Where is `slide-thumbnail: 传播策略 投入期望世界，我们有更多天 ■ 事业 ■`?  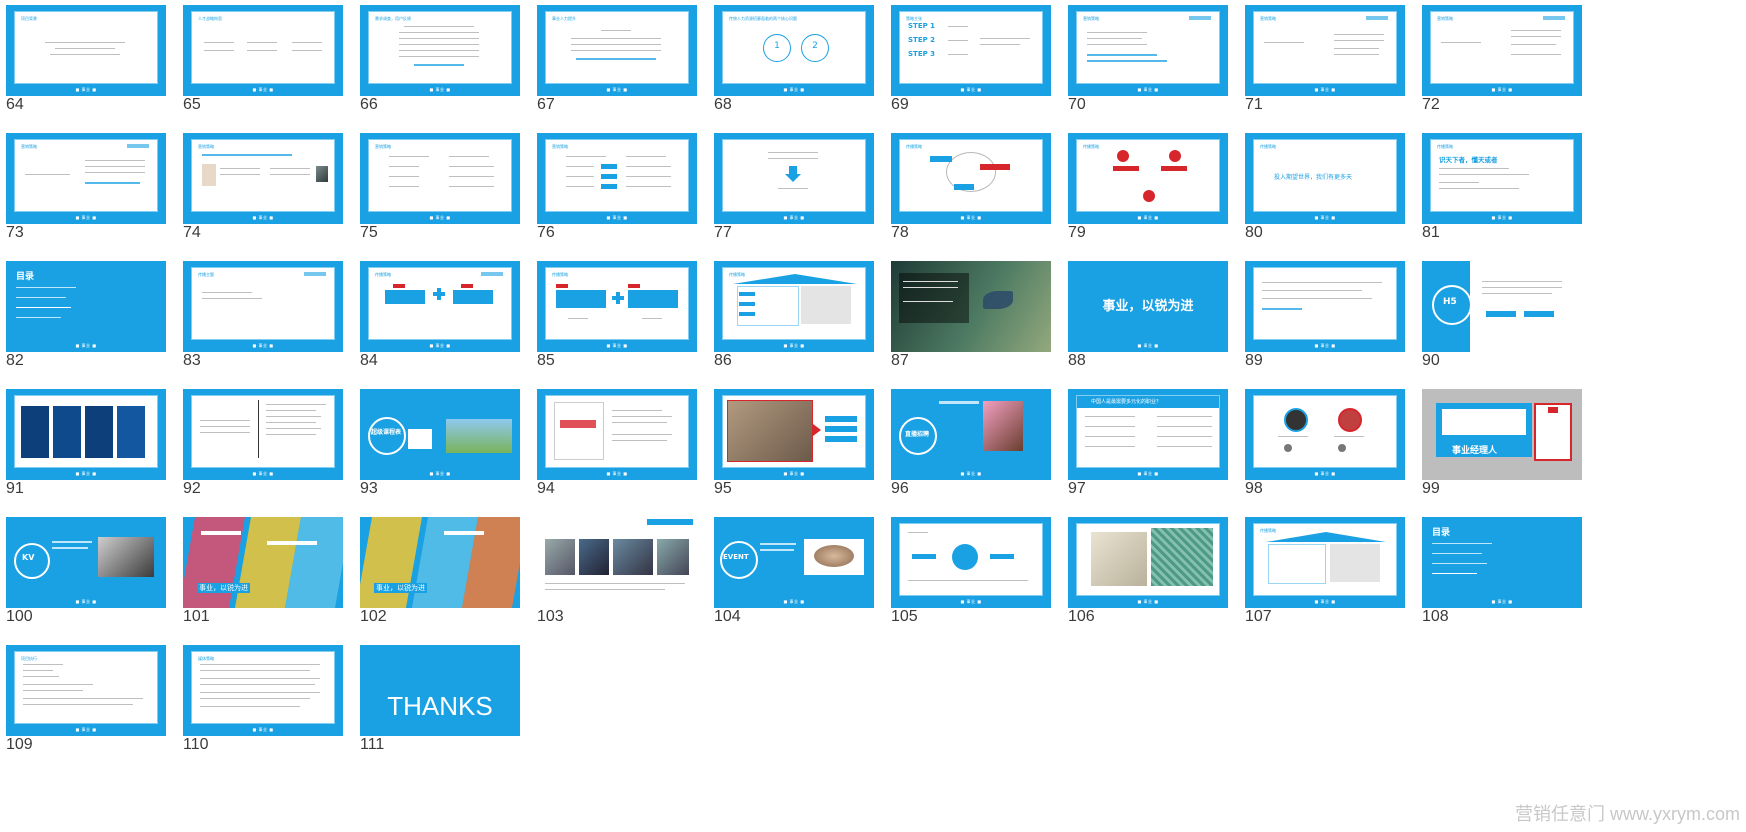 slide-thumbnail: 传播策略 投入期望世界，我们有更多天 ■ 事业 ■ is located at coordinates (1325, 178).